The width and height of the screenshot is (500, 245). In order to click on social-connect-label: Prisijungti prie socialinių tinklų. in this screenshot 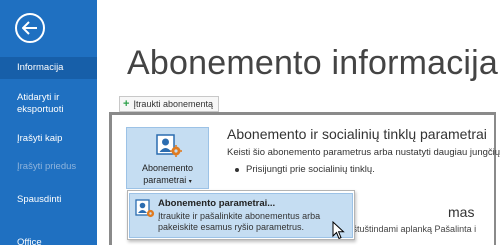, I will do `click(310, 169)`.